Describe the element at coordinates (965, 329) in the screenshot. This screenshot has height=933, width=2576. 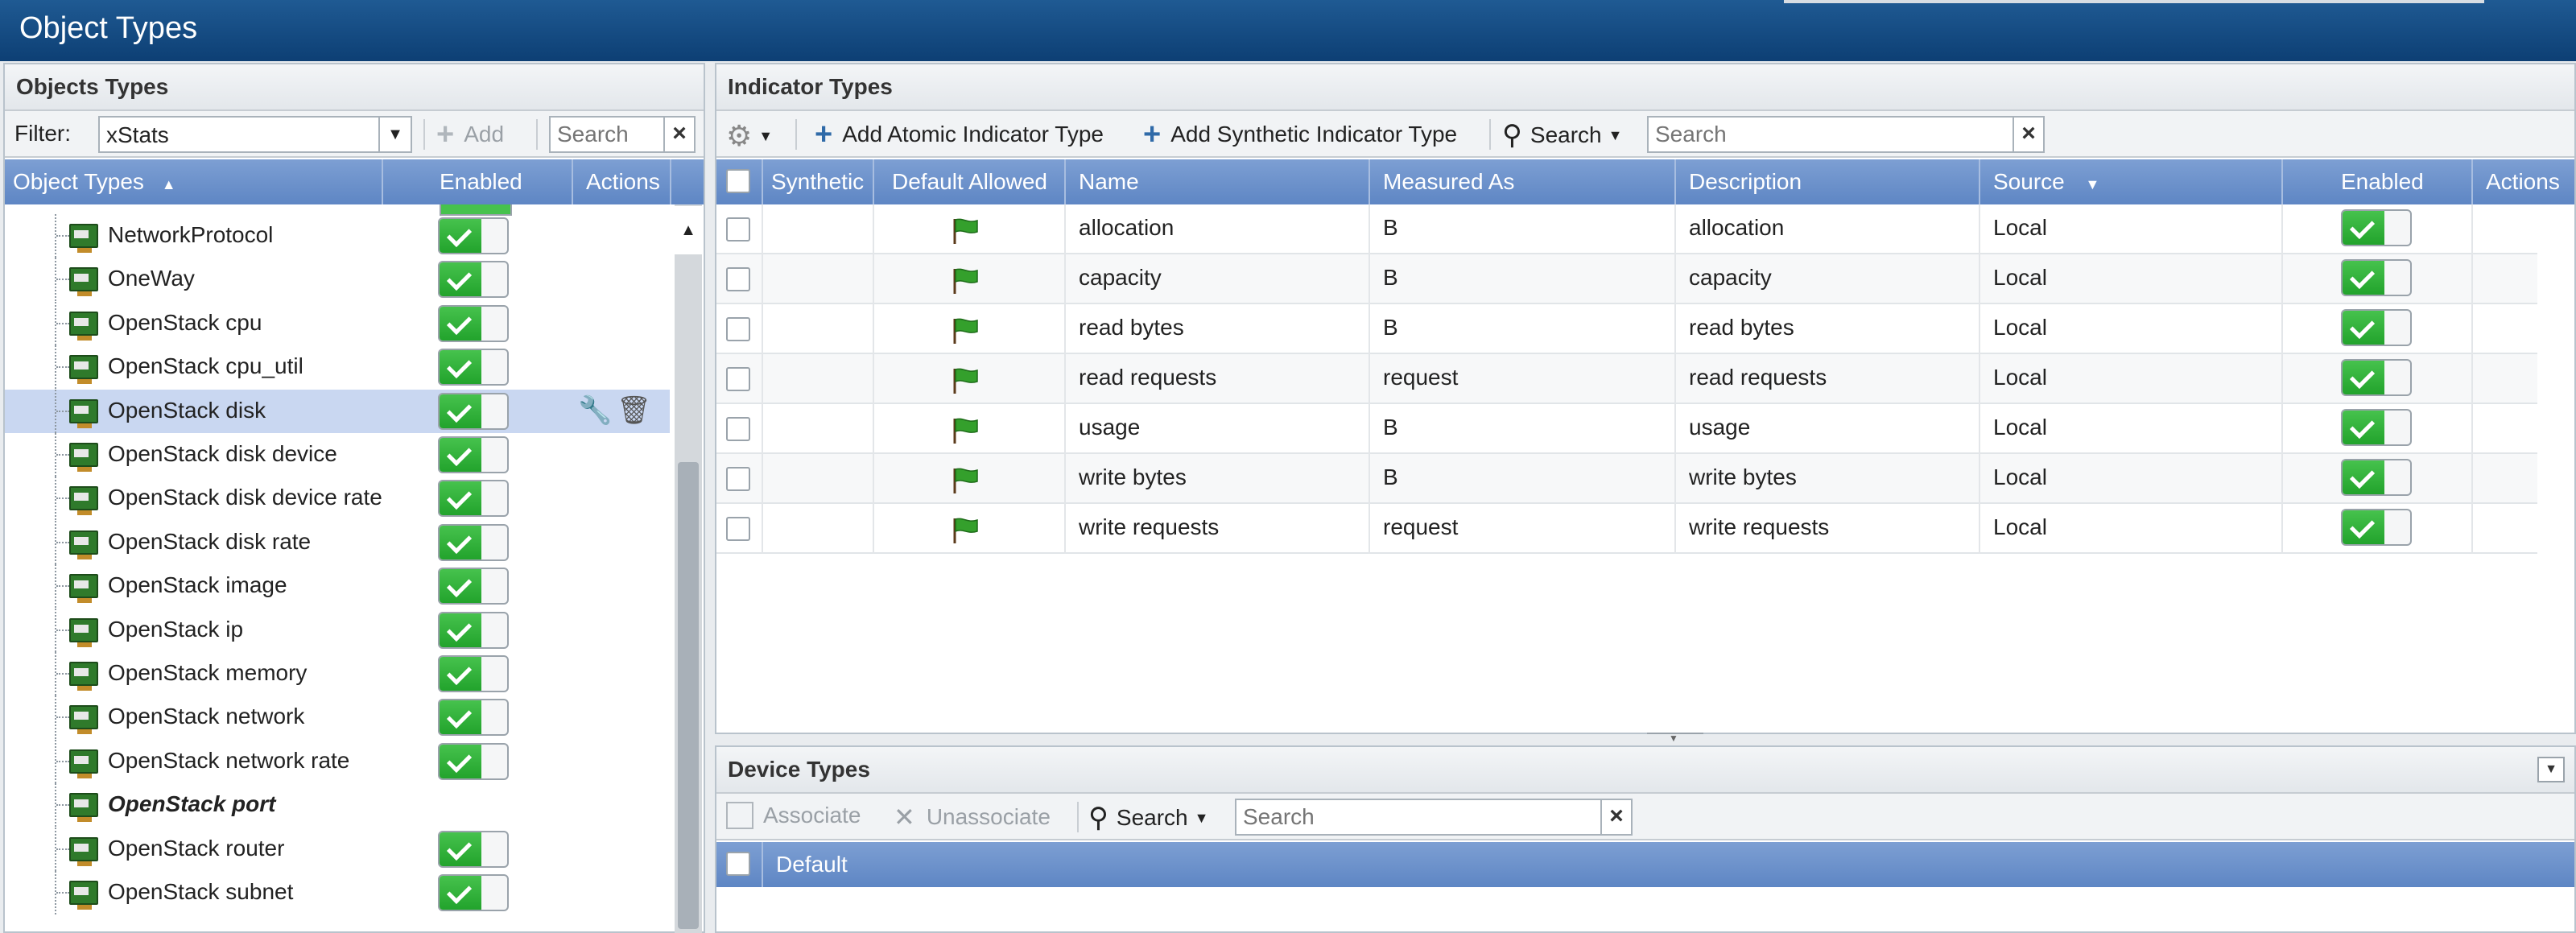
I see `flag-icon` at that location.